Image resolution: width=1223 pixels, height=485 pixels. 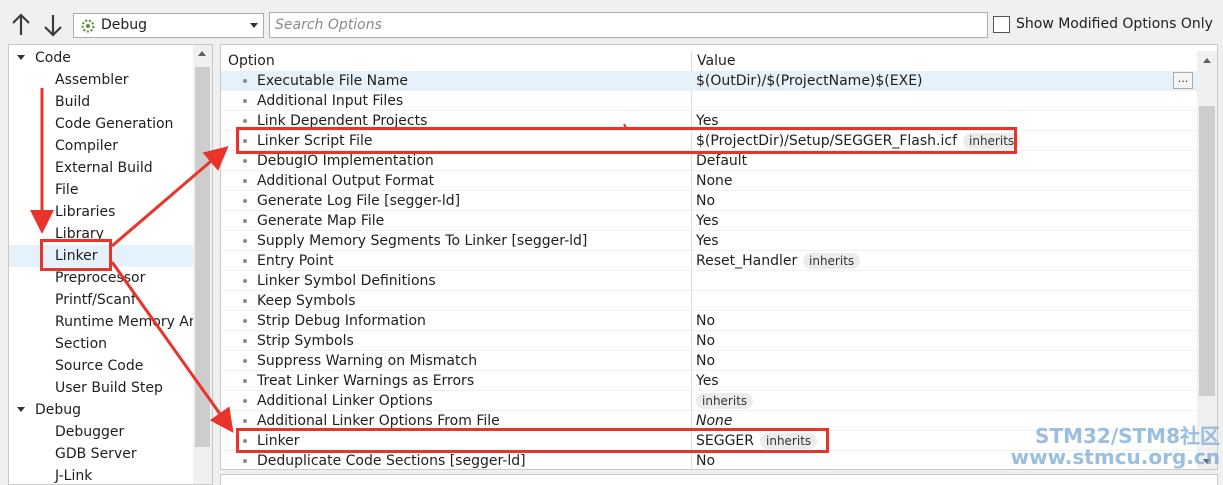 I want to click on watermark-line2: www.stmcu.org.cn, so click(x=1115, y=457).